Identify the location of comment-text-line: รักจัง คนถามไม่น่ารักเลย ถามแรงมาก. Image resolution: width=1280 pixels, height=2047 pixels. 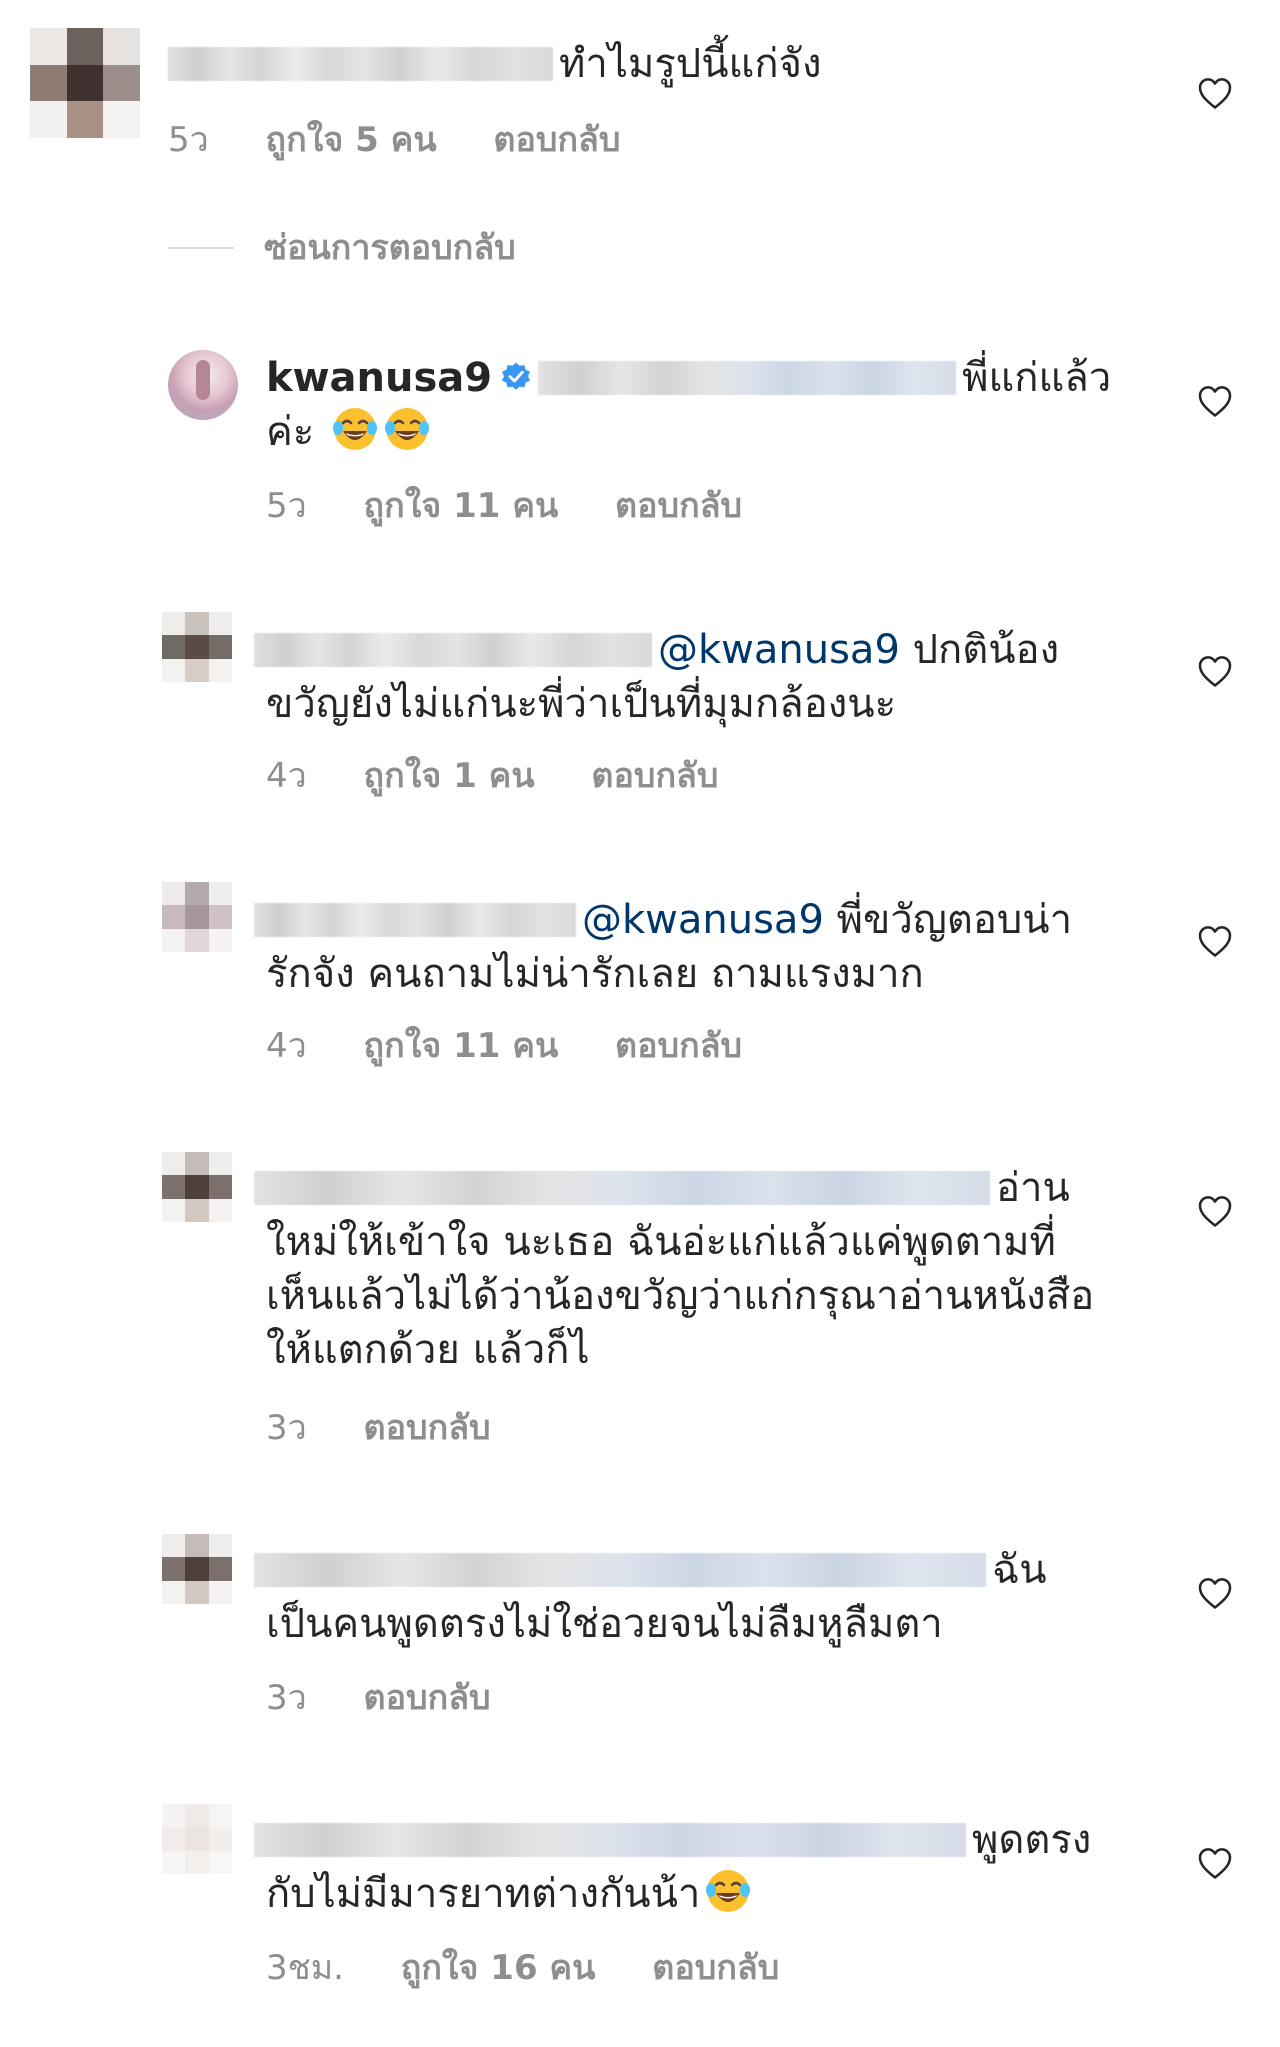
(595, 974).